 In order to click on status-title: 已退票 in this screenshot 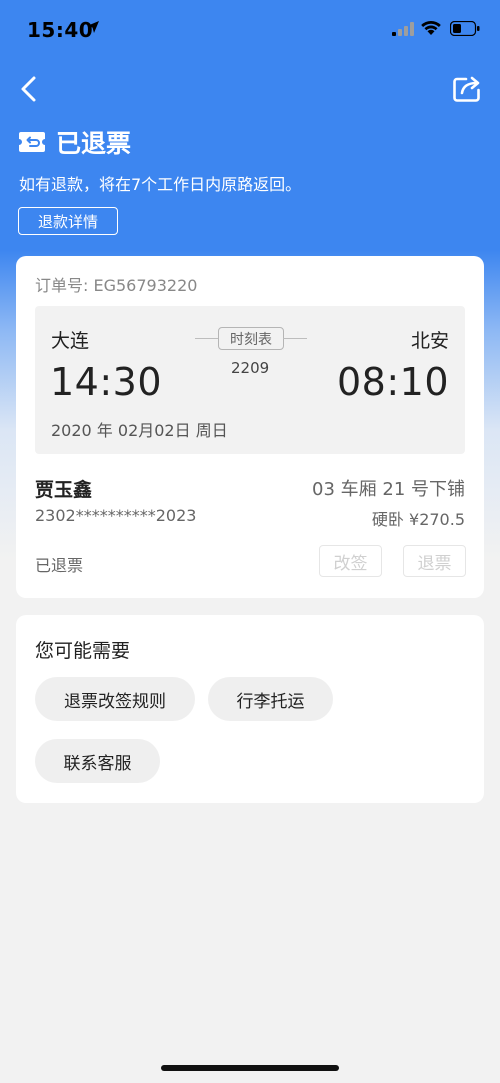, I will do `click(94, 143)`.